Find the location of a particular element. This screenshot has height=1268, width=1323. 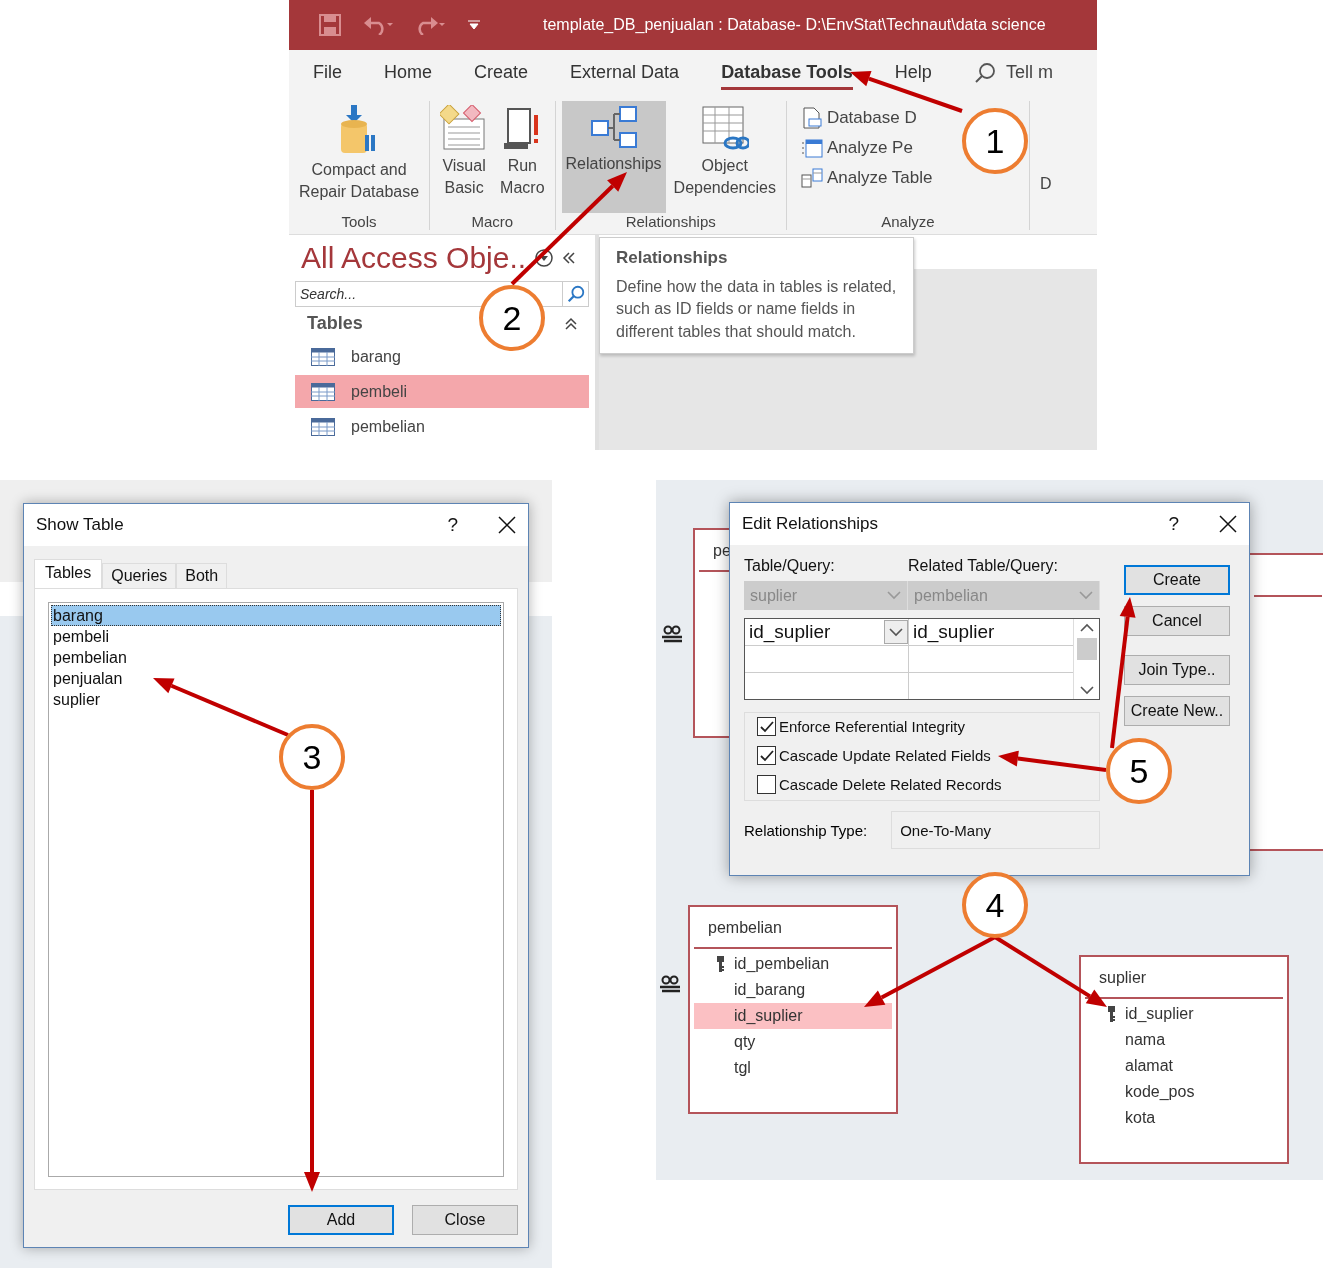

customize-icon is located at coordinates (474, 25).